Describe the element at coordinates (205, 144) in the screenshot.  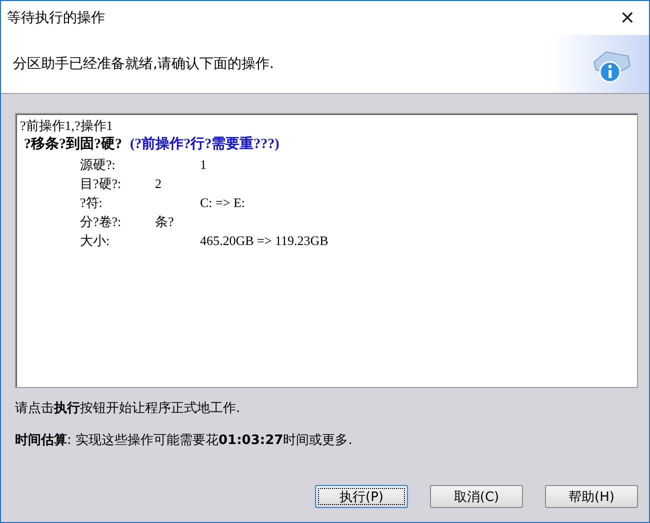
I see `operation-note: (?前操作?行?需要重???)` at that location.